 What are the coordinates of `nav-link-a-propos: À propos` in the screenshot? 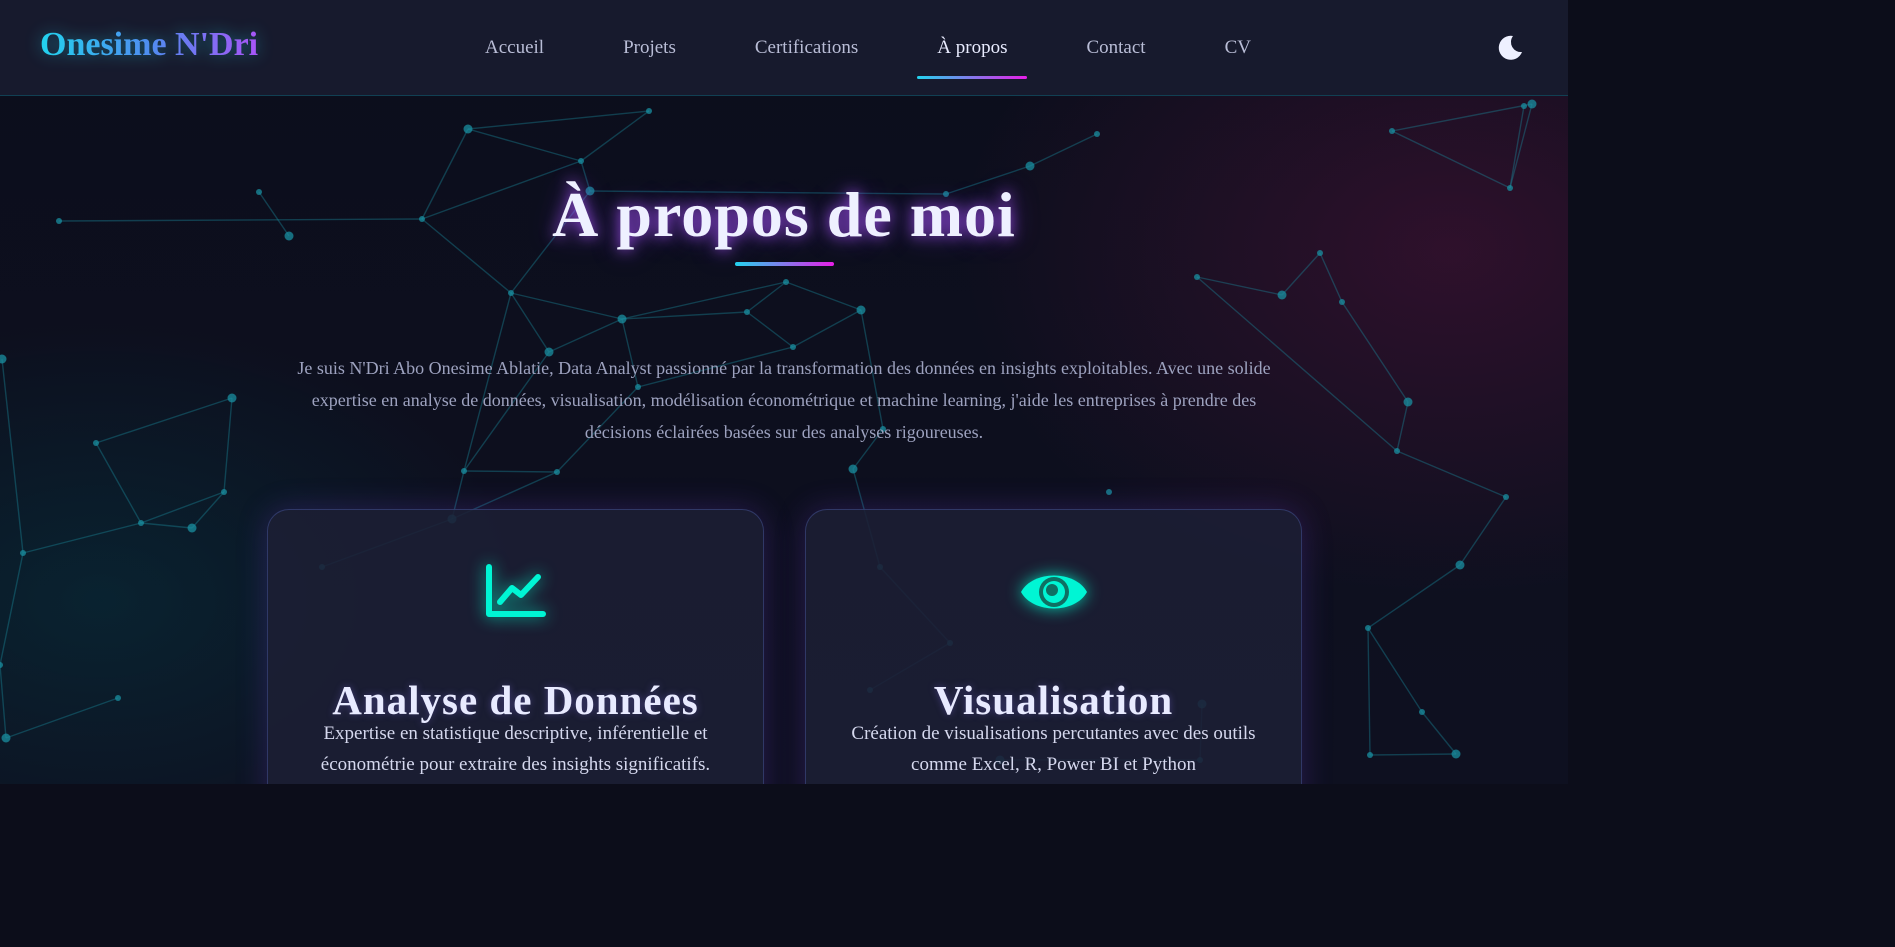 It's located at (972, 58).